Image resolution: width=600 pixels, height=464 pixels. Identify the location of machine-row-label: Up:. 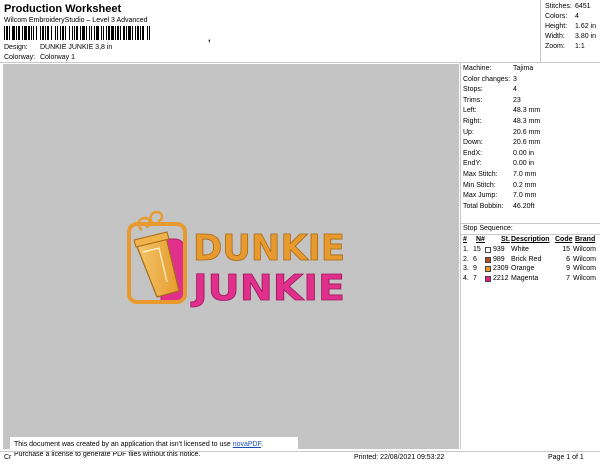
(468, 132).